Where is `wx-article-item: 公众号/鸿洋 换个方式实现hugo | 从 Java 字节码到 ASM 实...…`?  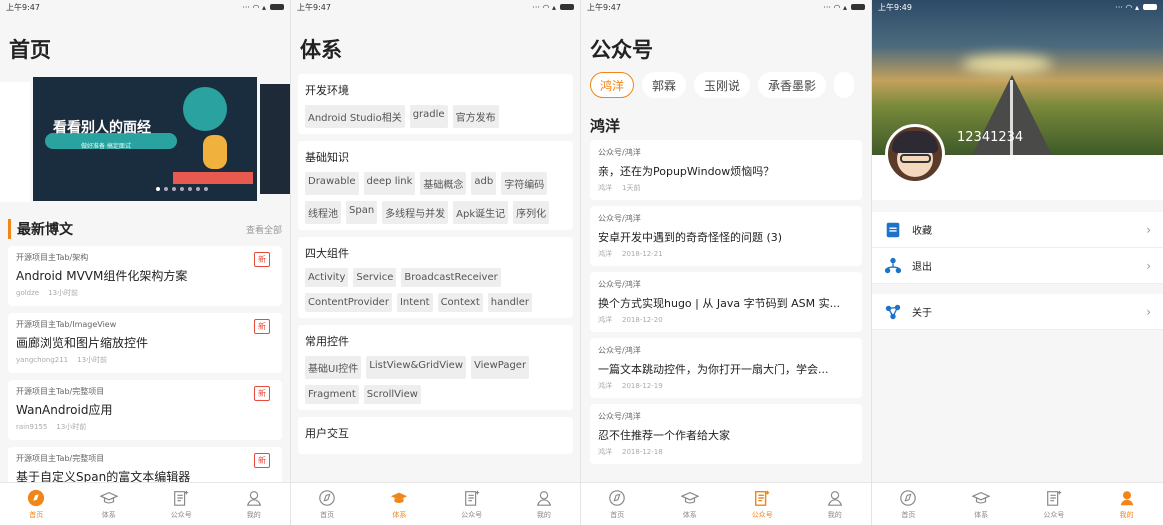
wx-article-item: 公众号/鸿洋 换个方式实现hugo | 从 Java 字节码到 ASM 实...… is located at coordinates (726, 302).